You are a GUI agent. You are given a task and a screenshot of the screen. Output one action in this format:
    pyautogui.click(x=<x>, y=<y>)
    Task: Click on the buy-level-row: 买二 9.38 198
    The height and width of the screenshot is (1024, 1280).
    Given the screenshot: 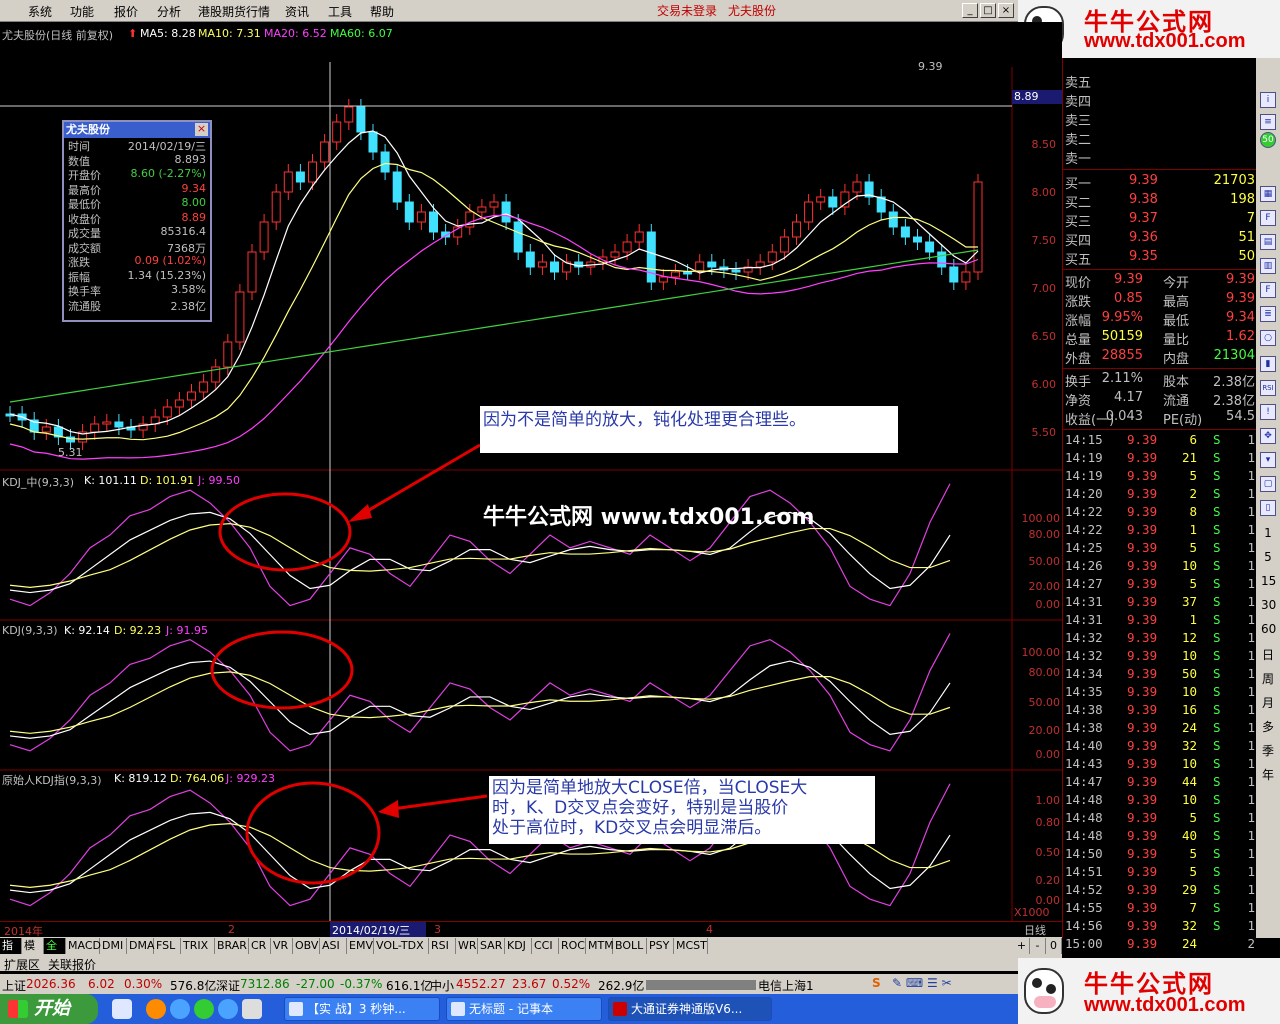 What is the action you would take?
    pyautogui.click(x=1160, y=201)
    